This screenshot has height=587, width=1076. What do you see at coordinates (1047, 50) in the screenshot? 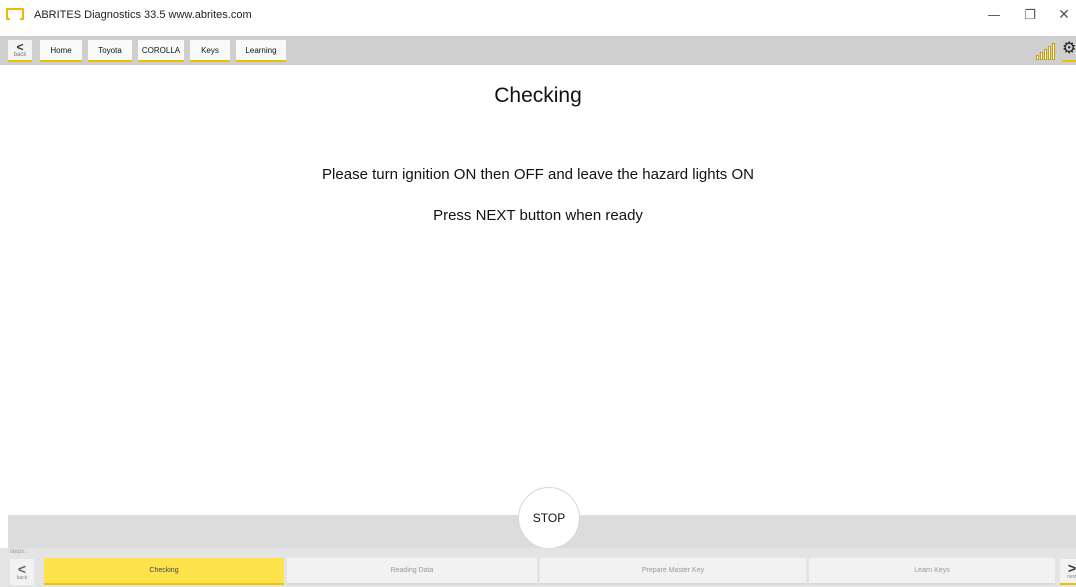
I see `signal-strength-icon` at bounding box center [1047, 50].